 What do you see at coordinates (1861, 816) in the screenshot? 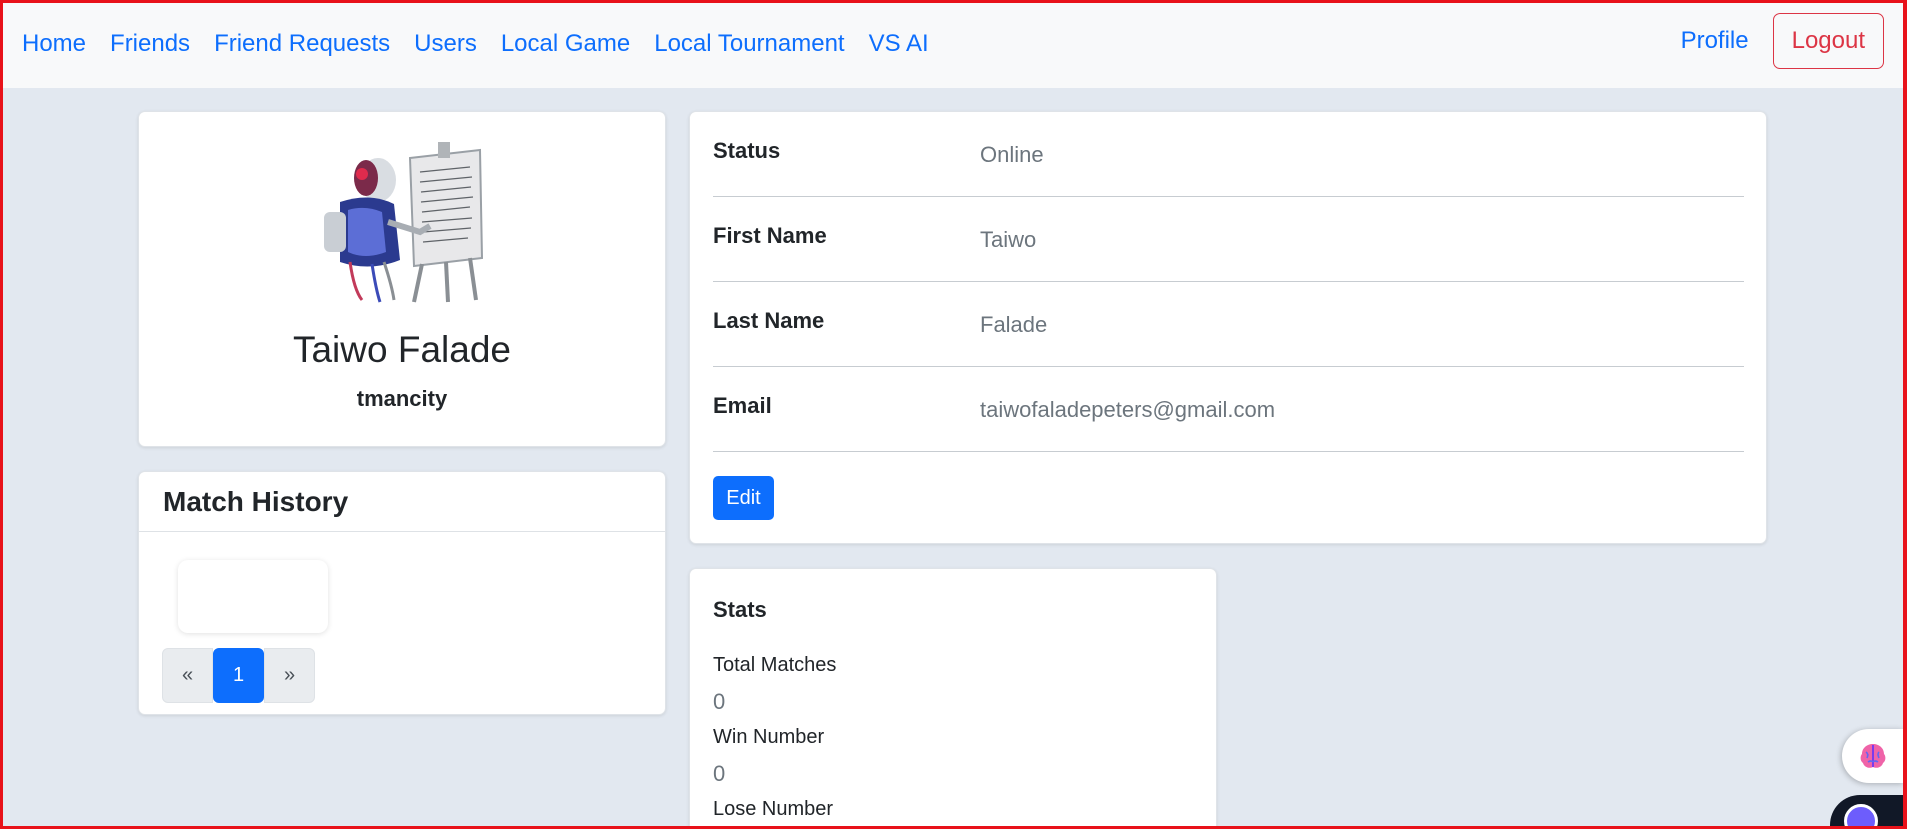
I see `assistant-face-icon` at bounding box center [1861, 816].